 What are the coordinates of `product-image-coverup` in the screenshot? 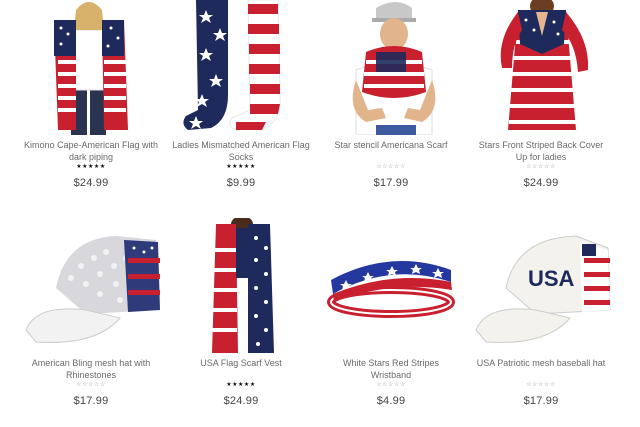 It's located at (541, 67).